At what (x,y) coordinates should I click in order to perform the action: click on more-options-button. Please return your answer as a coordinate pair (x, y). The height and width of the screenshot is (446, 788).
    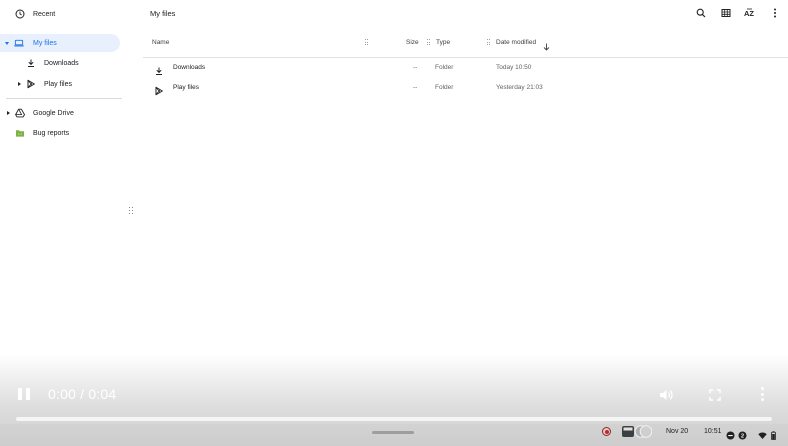
    Looking at the image, I should click on (775, 14).